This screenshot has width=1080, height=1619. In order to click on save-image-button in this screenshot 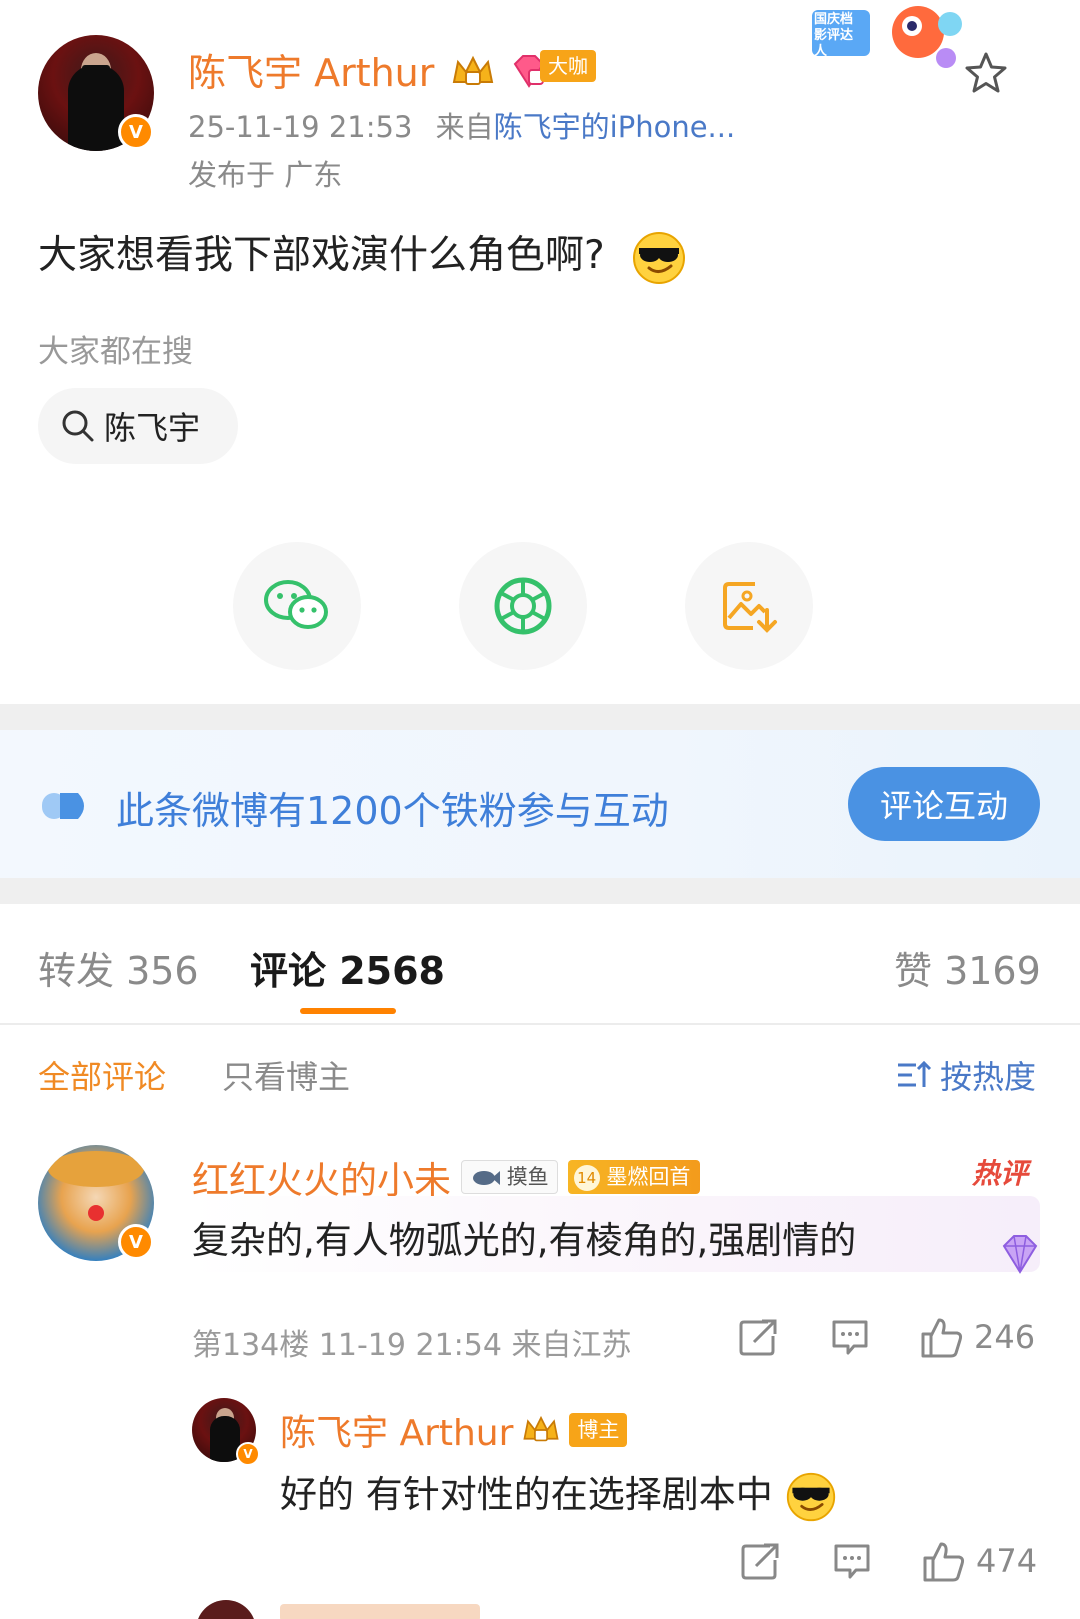, I will do `click(749, 606)`.